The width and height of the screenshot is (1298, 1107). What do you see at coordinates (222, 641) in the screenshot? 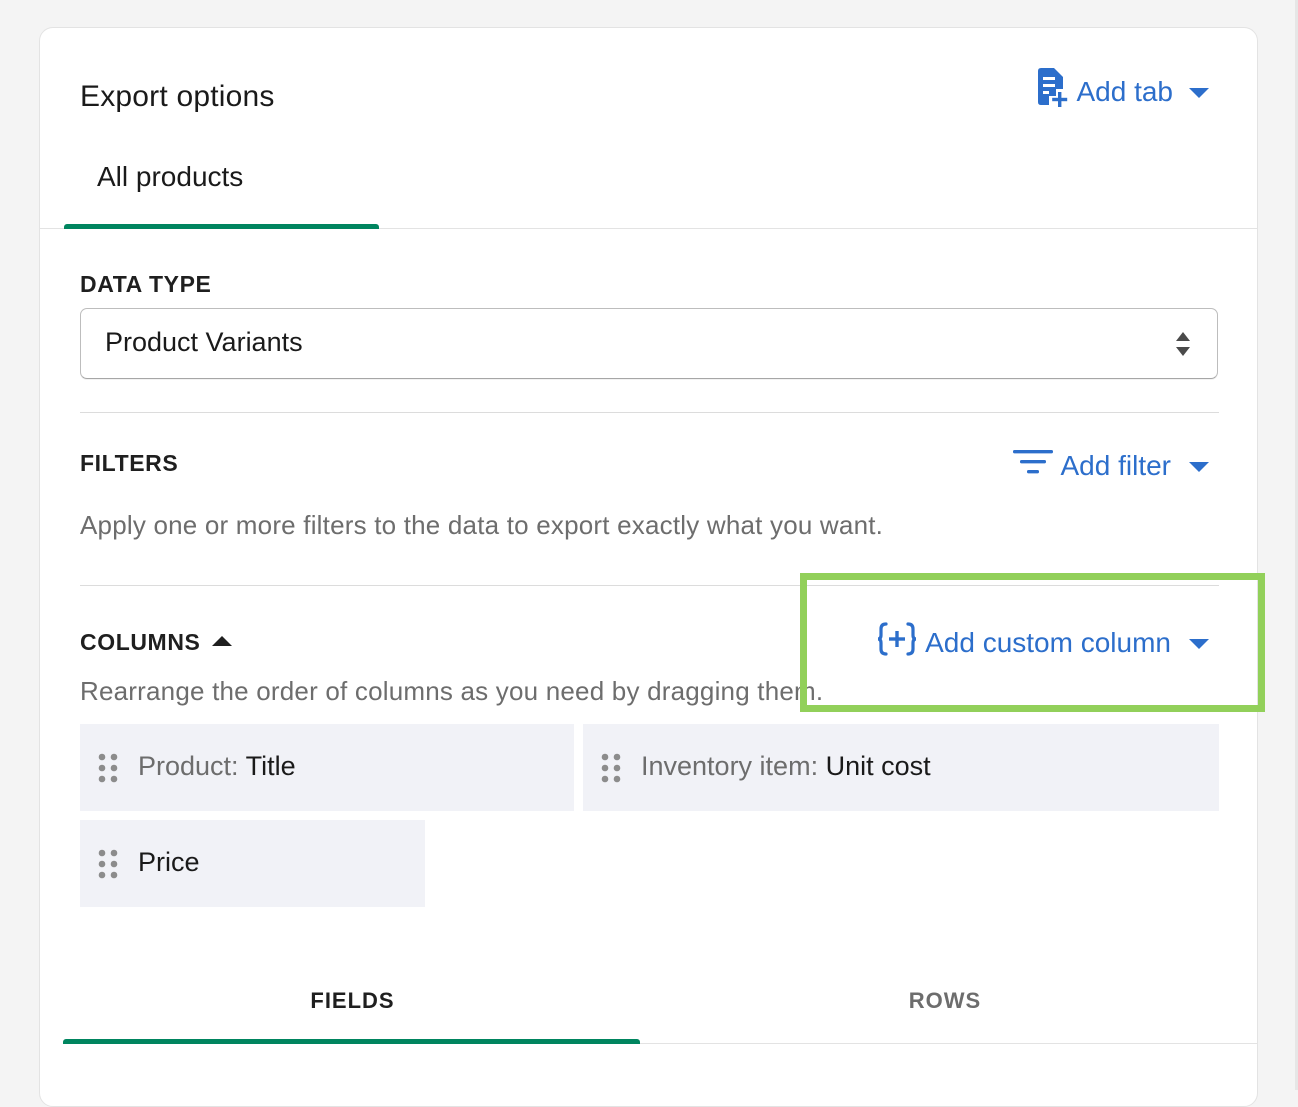
I see `chevron-up-icon` at bounding box center [222, 641].